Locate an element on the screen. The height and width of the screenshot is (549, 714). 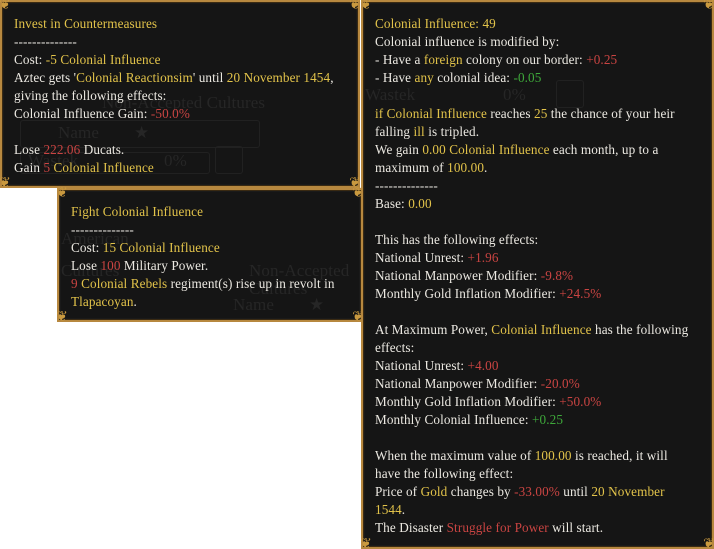
monthly-gain-value: 0.00 Colonial Influence is located at coordinates (486, 149).